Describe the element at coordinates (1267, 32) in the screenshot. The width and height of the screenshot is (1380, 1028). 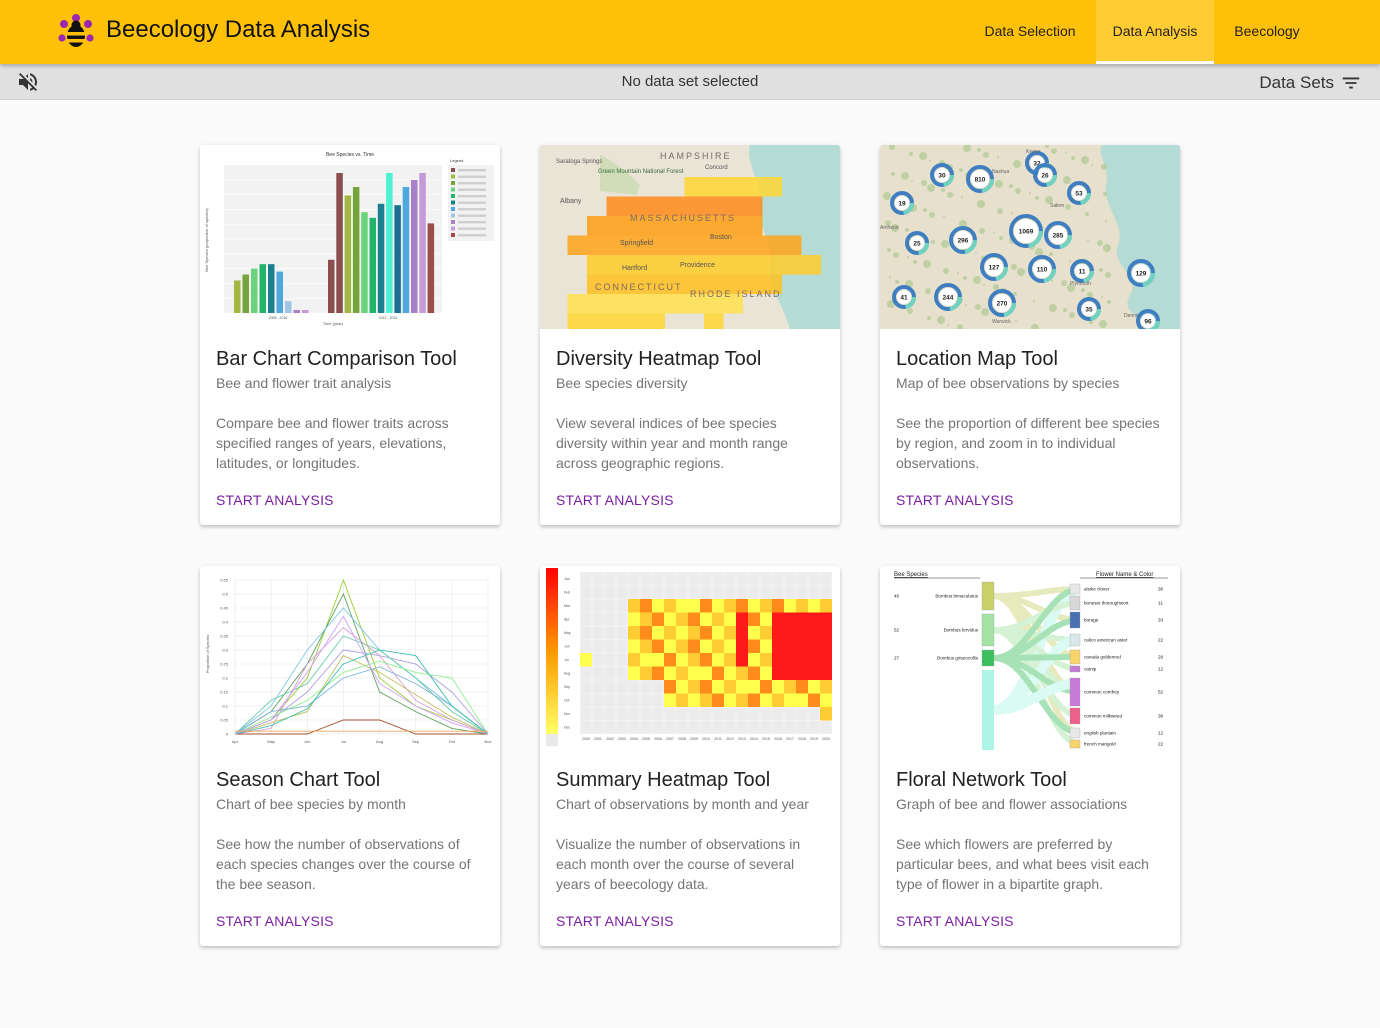
I see `tab-beecology: Beecology` at that location.